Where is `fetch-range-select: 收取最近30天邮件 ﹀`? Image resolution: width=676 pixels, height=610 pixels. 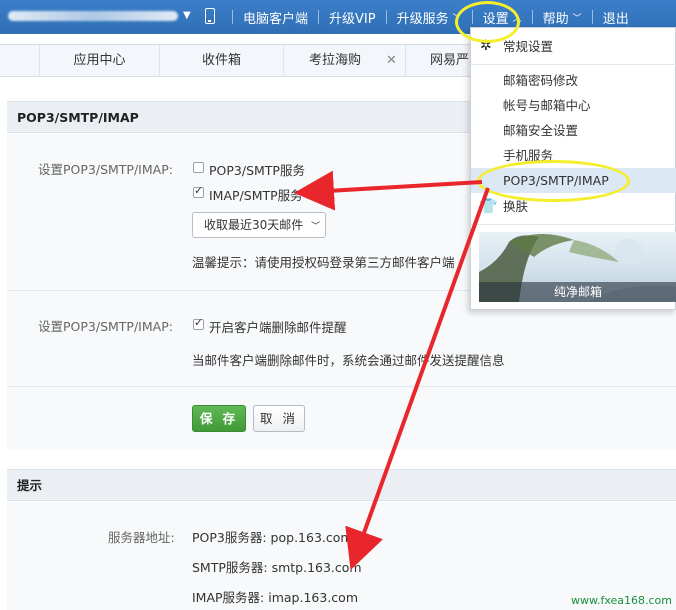 fetch-range-select: 收取最近30天邮件 ﹀ is located at coordinates (259, 225).